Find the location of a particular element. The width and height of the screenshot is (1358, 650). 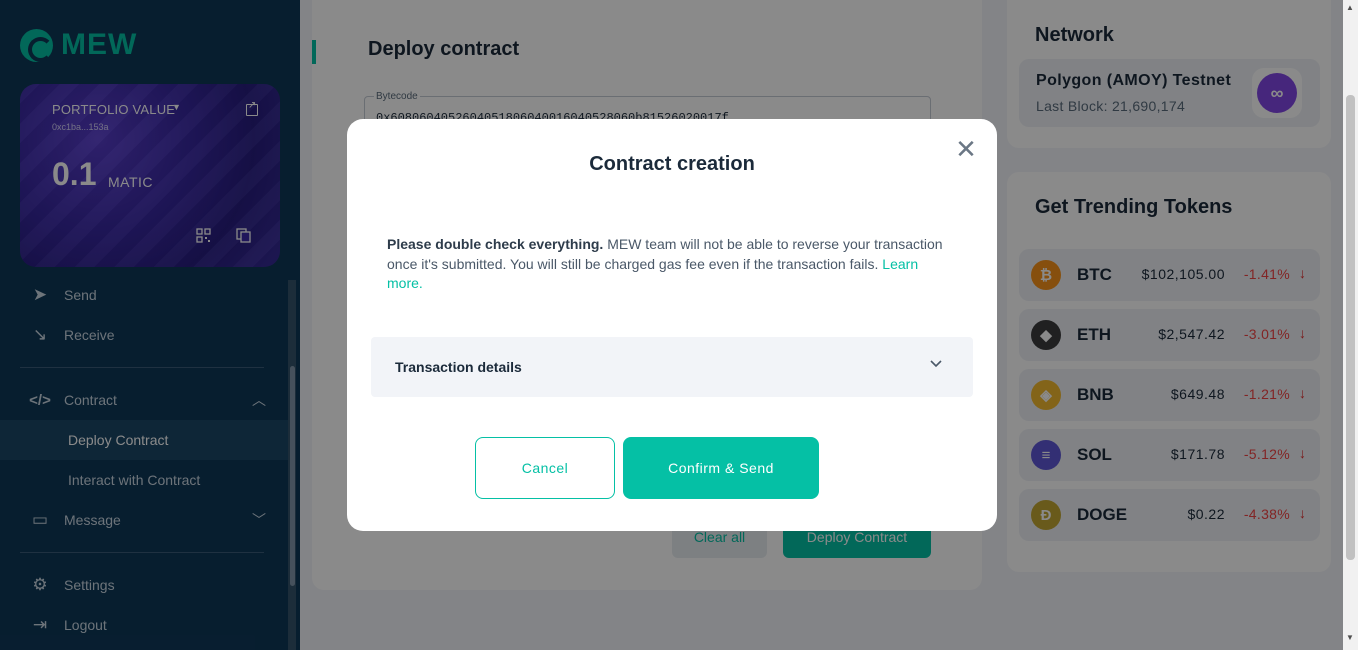

transaction-details-accordion: Transaction details is located at coordinates (672, 367).